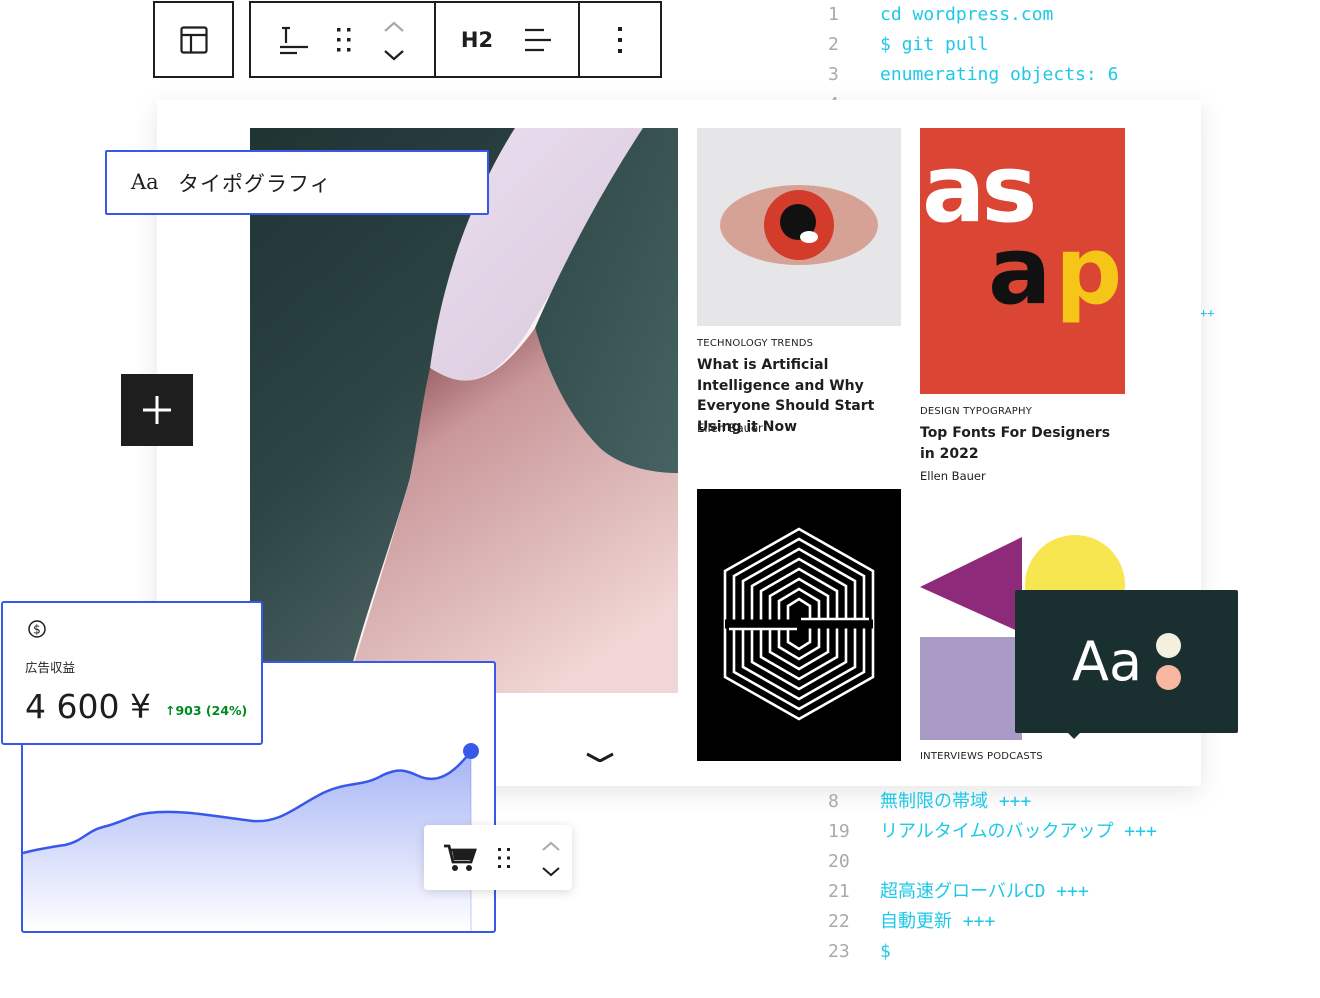 Image resolution: width=1320 pixels, height=998 pixels. What do you see at coordinates (885, 951) in the screenshot?
I see `terminal-command: $` at bounding box center [885, 951].